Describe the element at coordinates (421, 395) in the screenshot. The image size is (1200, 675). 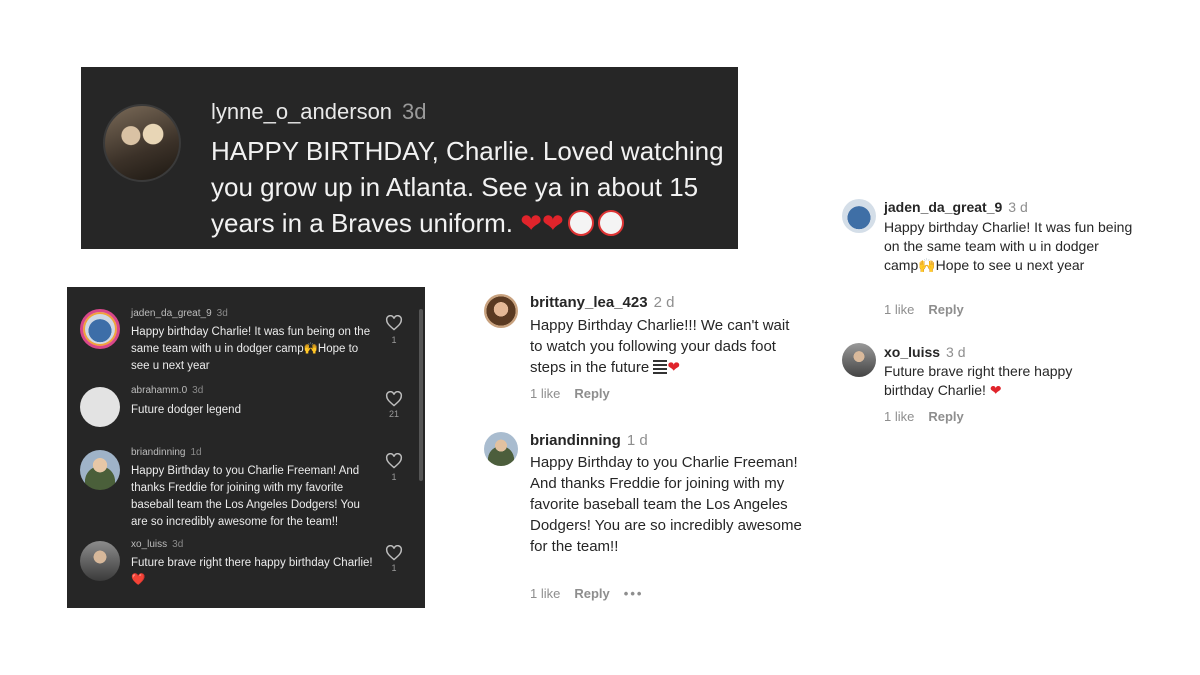
I see `scrollbar` at that location.